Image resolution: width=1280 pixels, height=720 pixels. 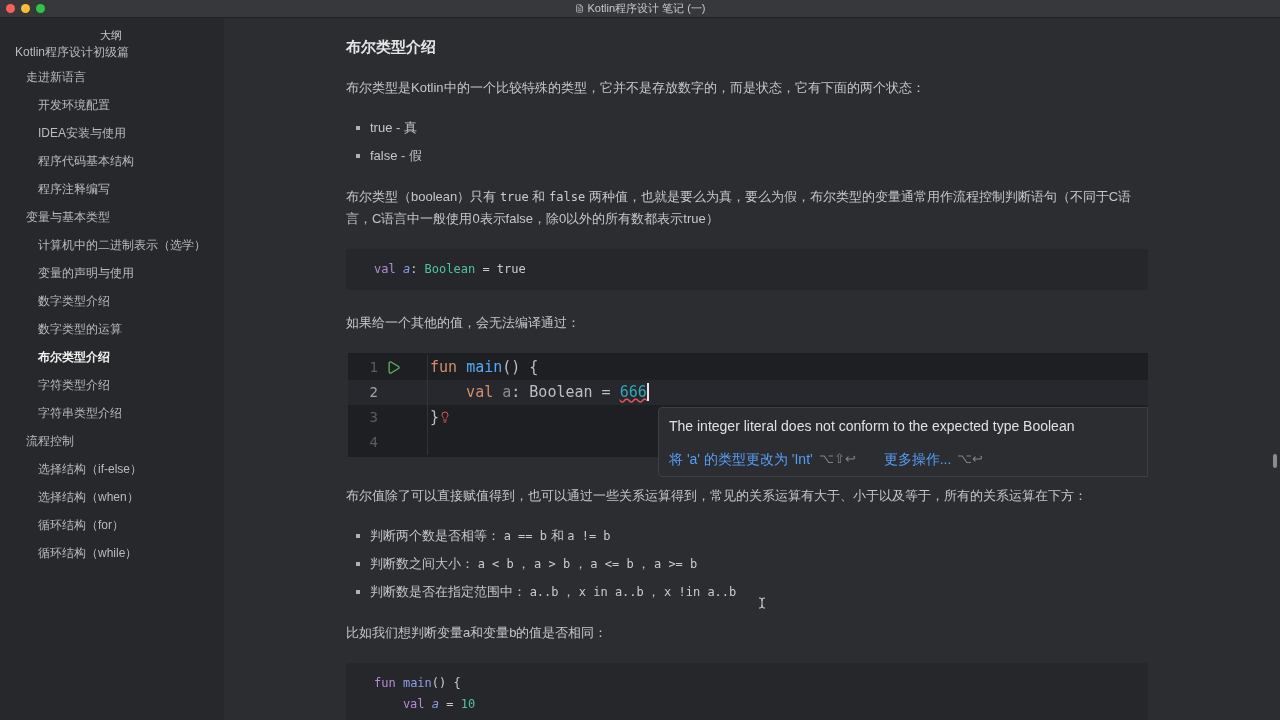 I want to click on section-heading: 布尔类型介绍, so click(x=391, y=47).